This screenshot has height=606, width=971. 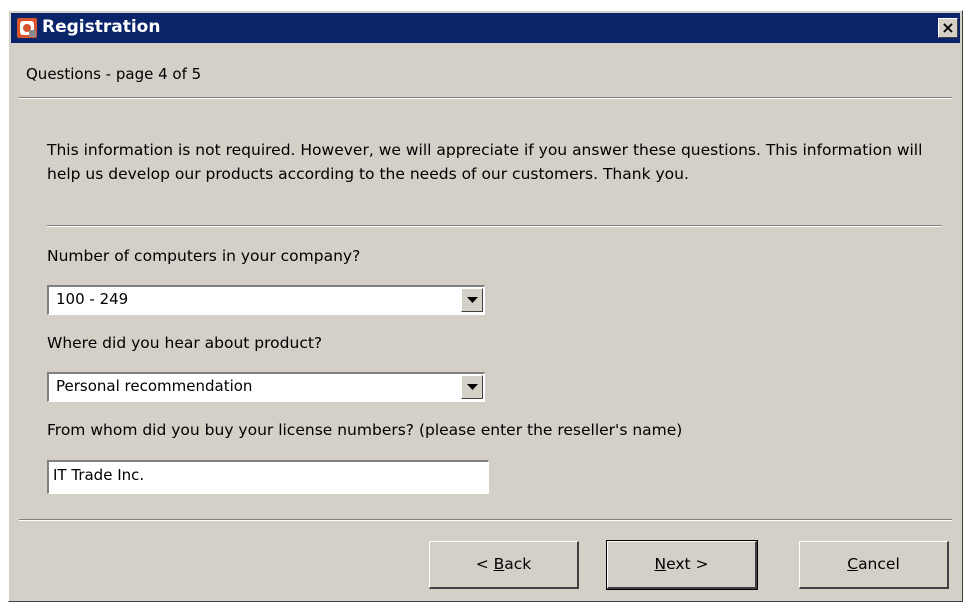 I want to click on heading-divider, so click(x=485, y=98).